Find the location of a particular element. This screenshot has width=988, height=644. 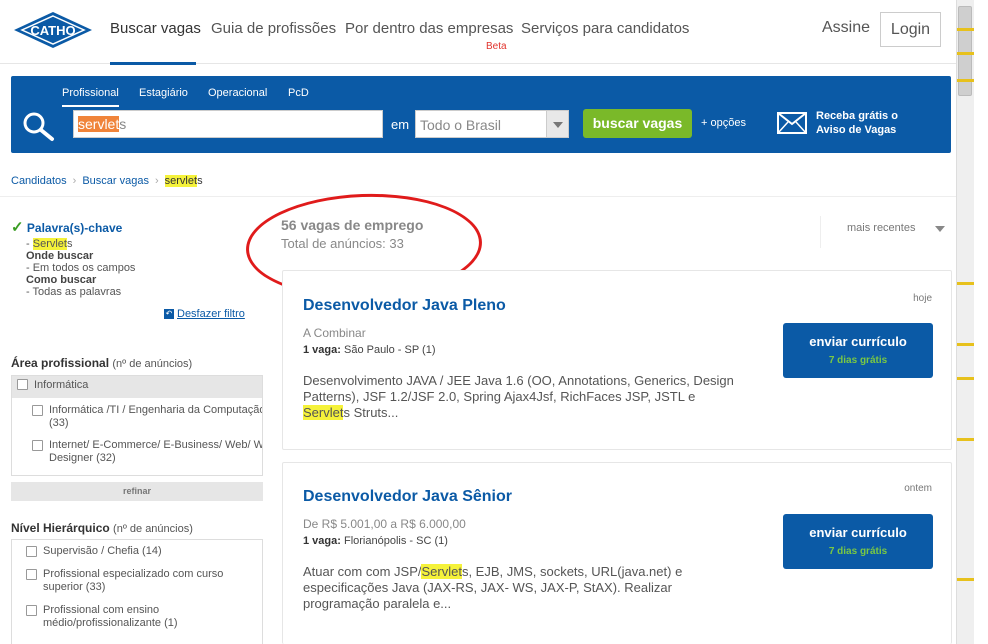

scrollbar-track is located at coordinates (965, 322).